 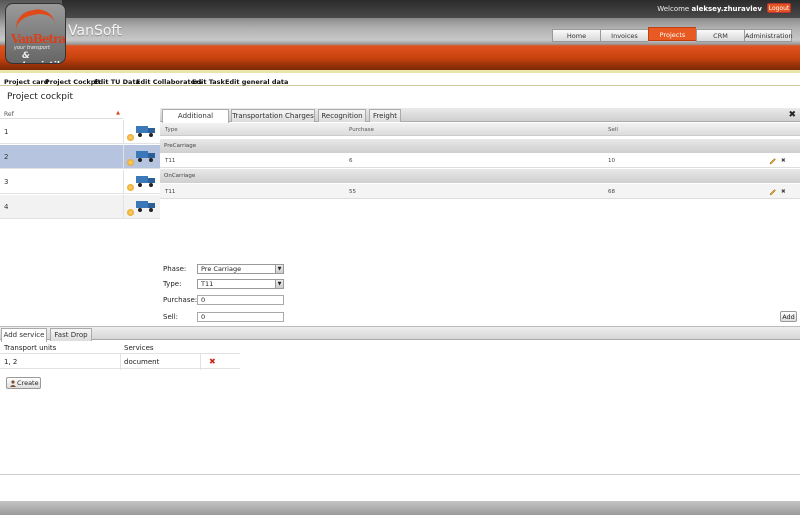 I want to click on table-row: 1, 2 document ✖, so click(x=120, y=361).